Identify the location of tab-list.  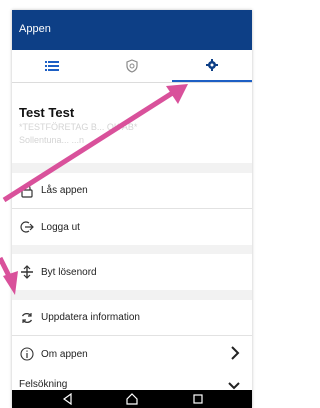
(52, 66).